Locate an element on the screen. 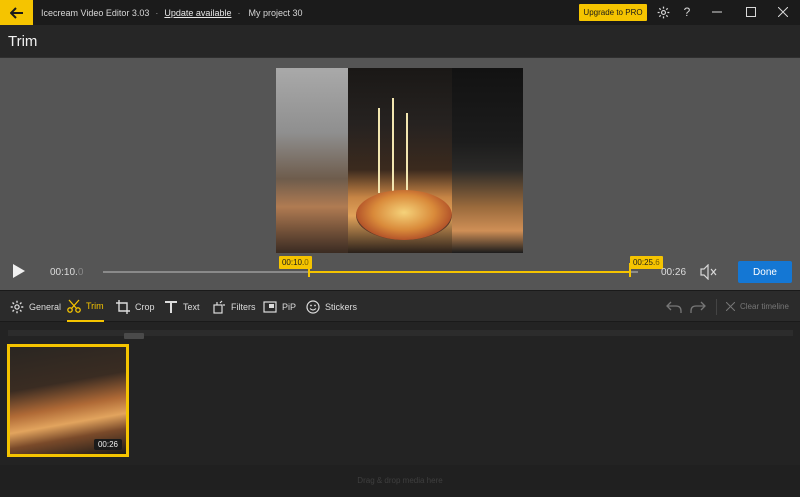 Image resolution: width=800 pixels, height=497 pixels. trim-end-handle: 00:25. 6 is located at coordinates (645, 266).